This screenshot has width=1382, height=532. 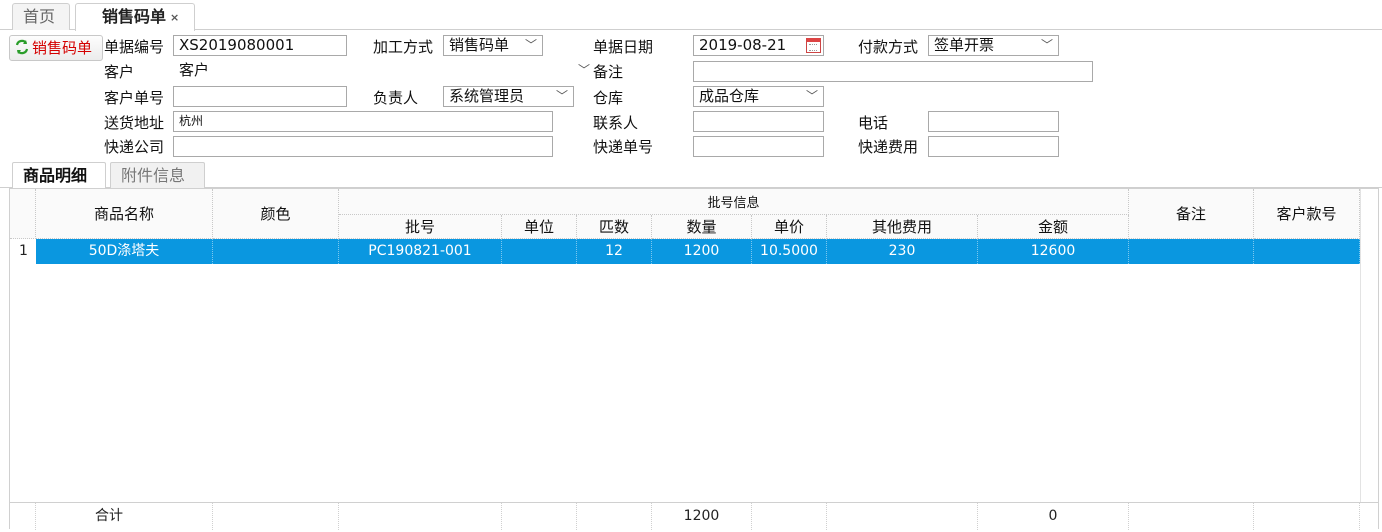 What do you see at coordinates (23, 214) in the screenshot?
I see `row-number-header` at bounding box center [23, 214].